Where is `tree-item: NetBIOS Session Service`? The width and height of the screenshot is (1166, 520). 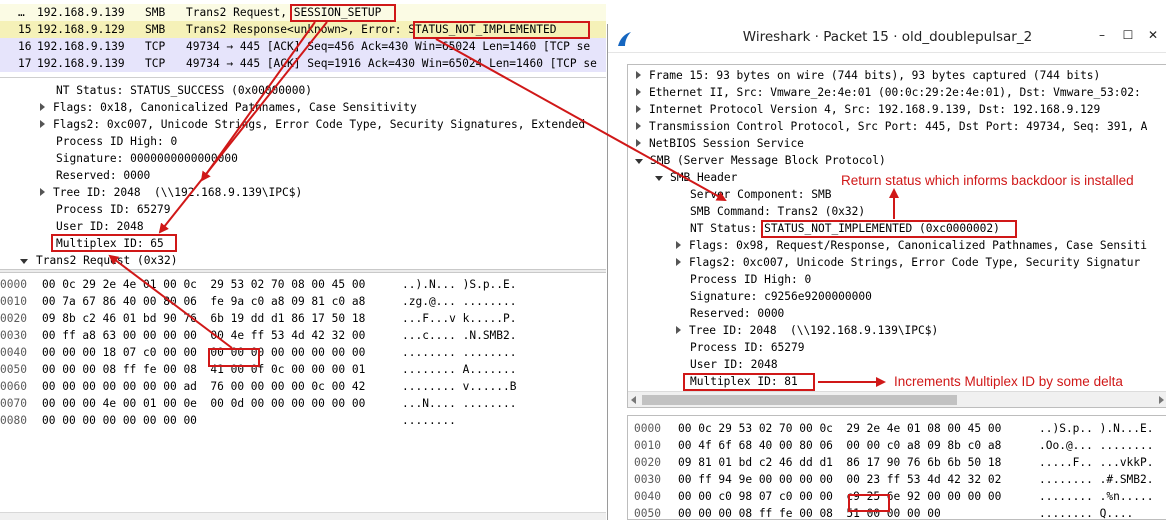 tree-item: NetBIOS Session Service is located at coordinates (720, 143).